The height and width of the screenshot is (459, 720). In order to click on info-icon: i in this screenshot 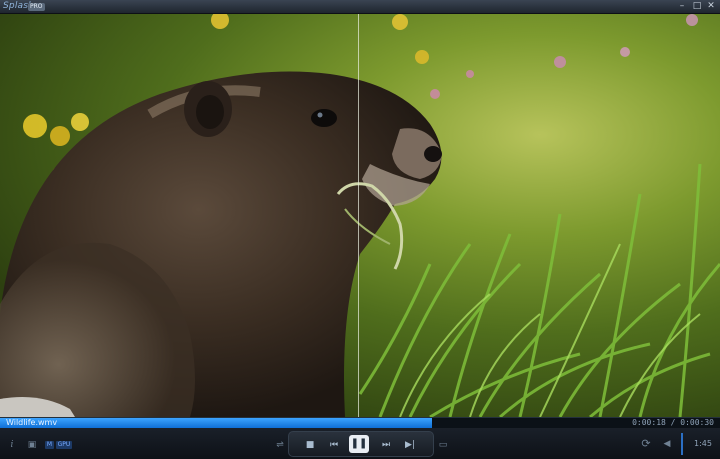, I will do `click(12, 445)`.